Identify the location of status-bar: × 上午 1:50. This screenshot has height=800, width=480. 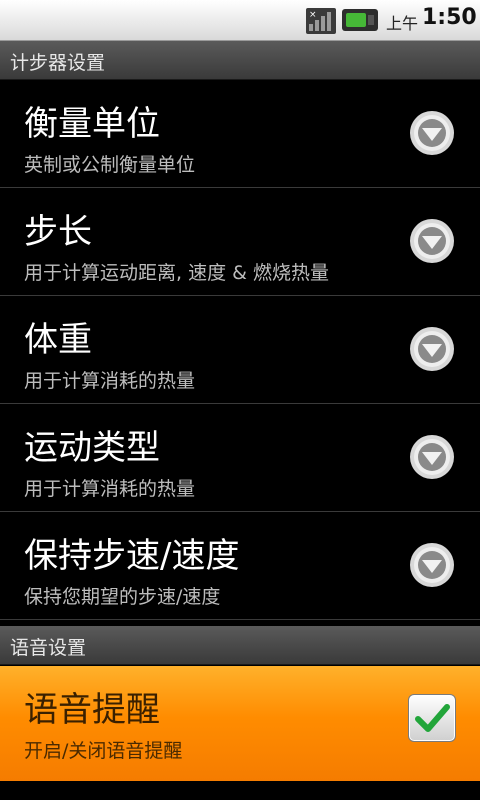
(240, 20).